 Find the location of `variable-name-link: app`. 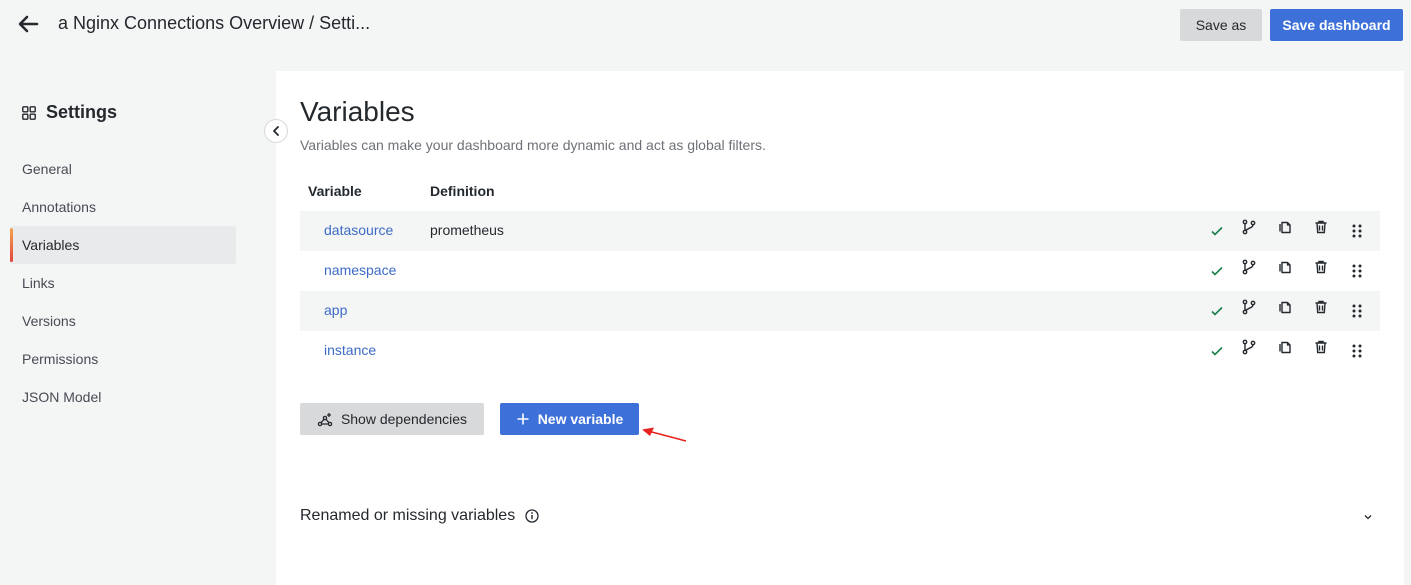

variable-name-link: app is located at coordinates (335, 310).